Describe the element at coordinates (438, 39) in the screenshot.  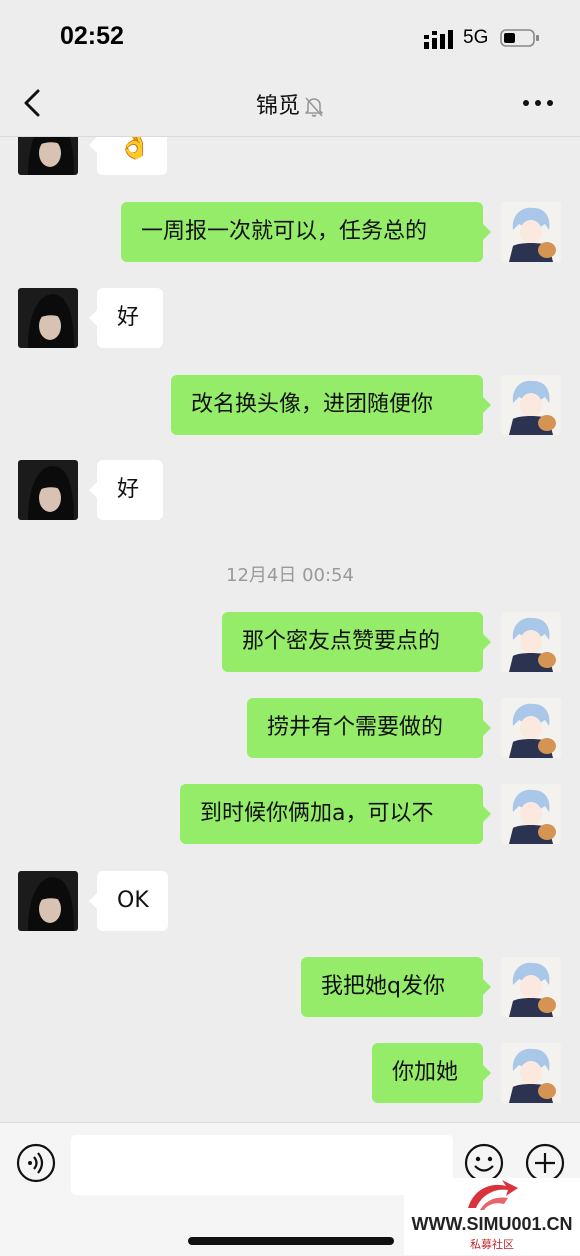
I see `signal-icon` at that location.